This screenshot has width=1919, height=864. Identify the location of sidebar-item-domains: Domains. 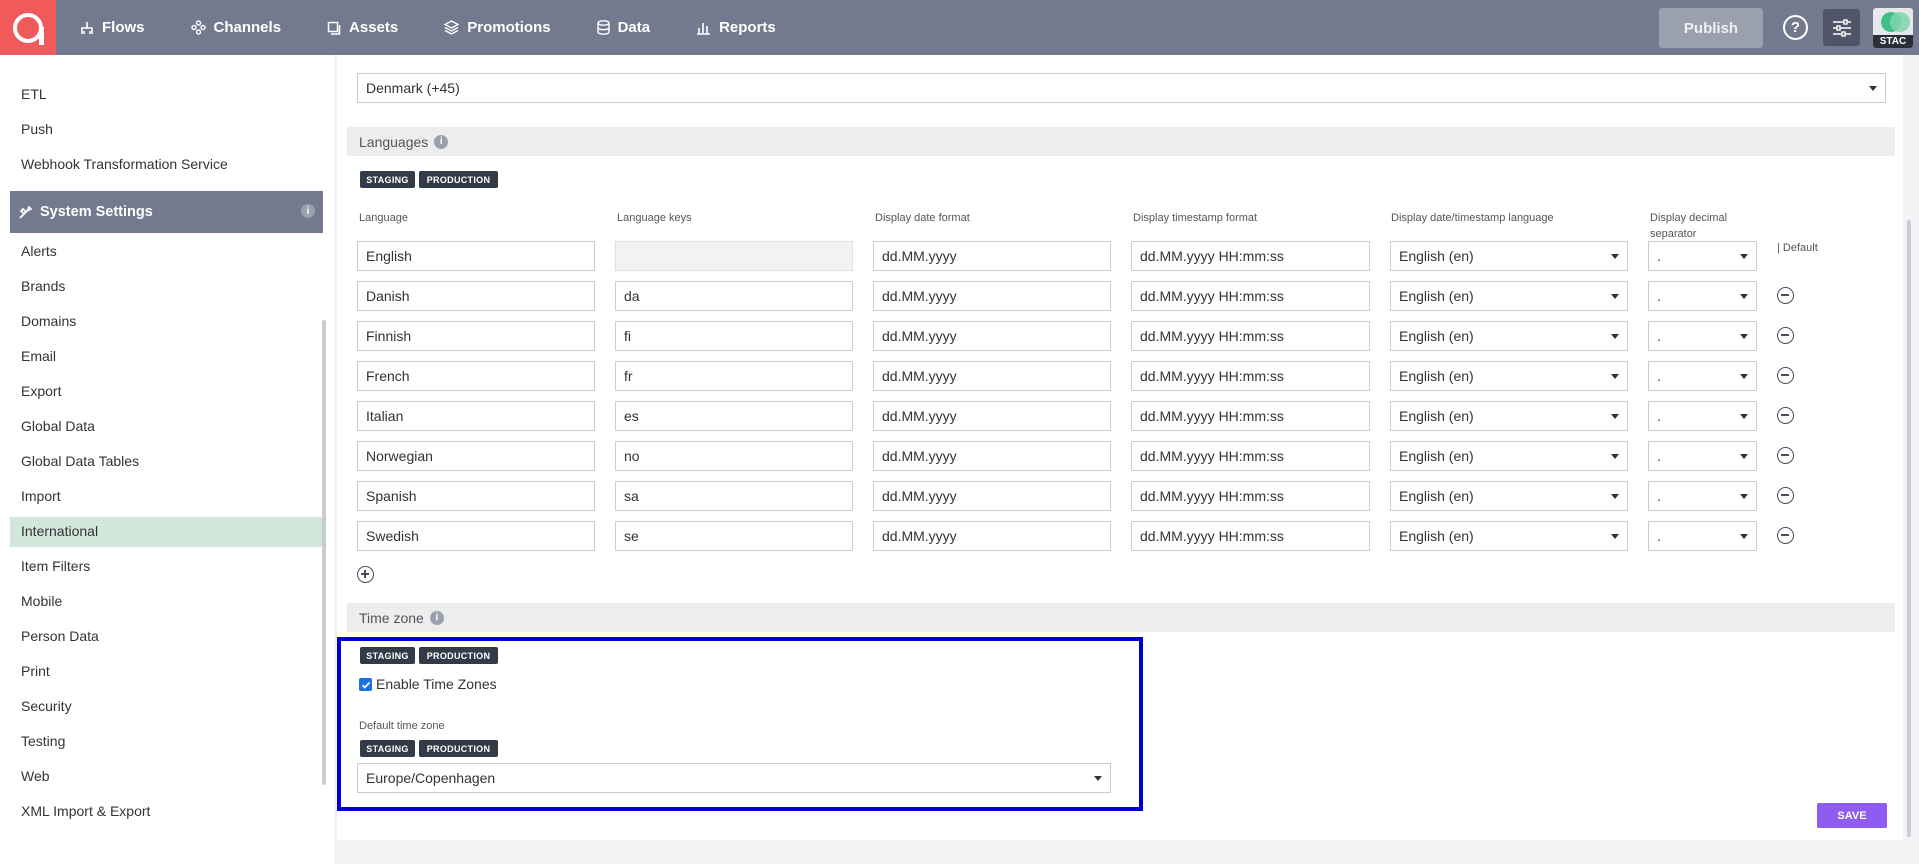
(48, 321).